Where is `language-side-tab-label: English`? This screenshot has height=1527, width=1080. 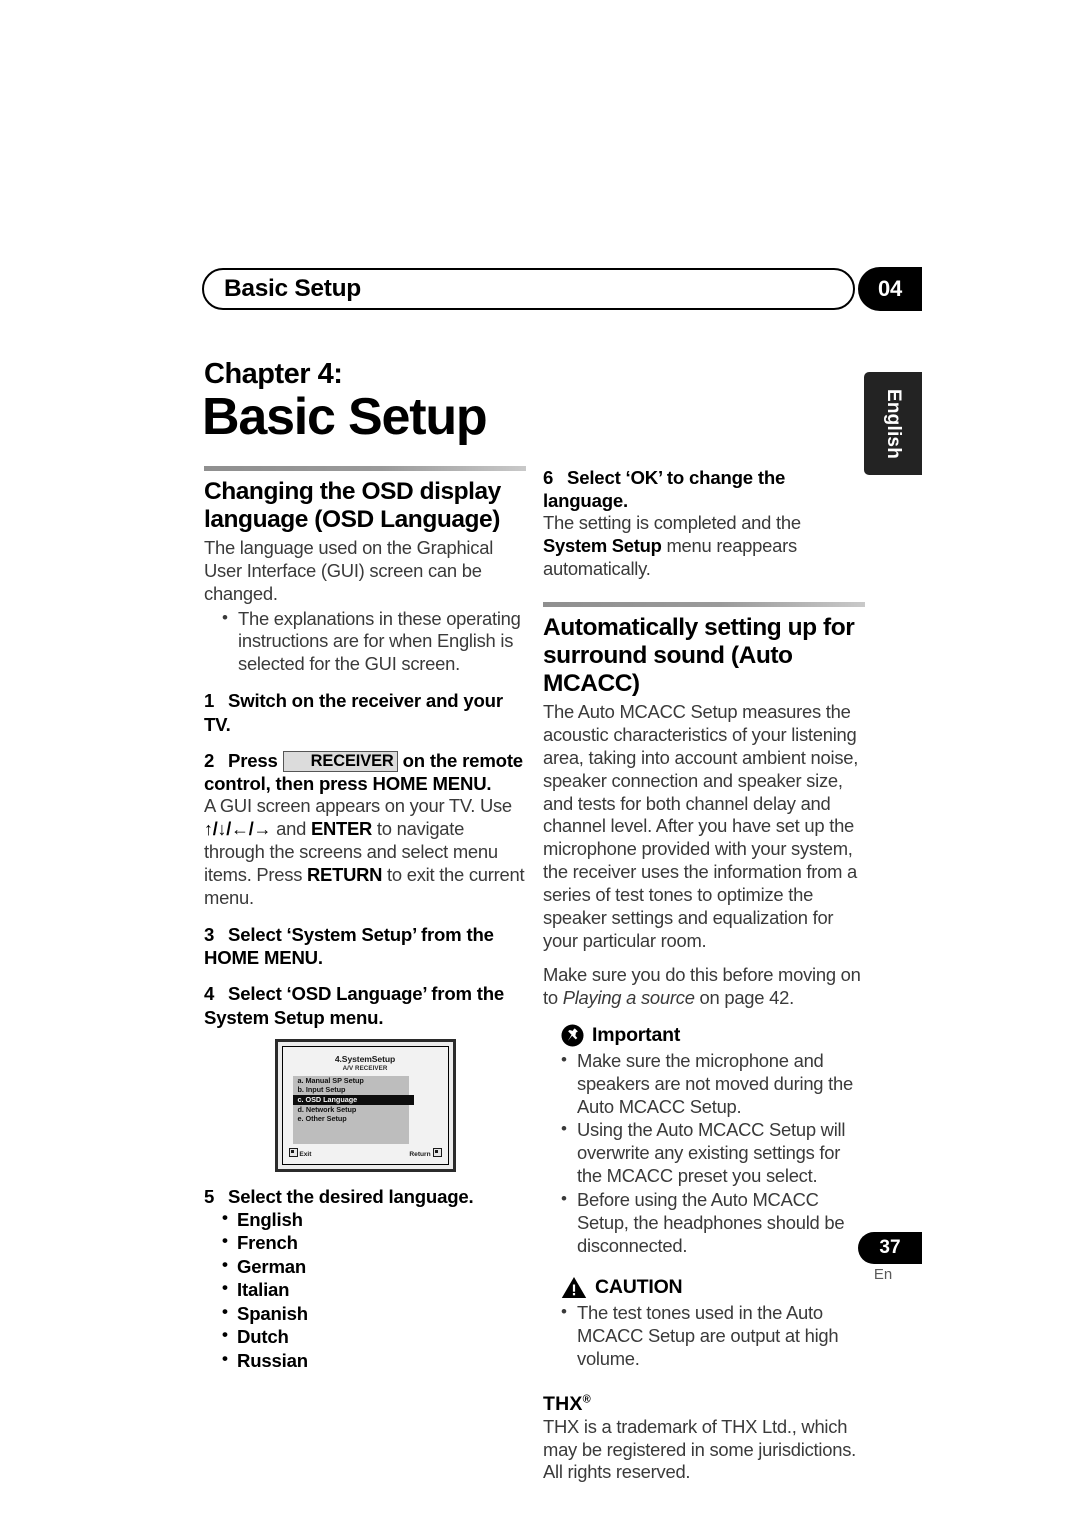 language-side-tab-label: English is located at coordinates (893, 423).